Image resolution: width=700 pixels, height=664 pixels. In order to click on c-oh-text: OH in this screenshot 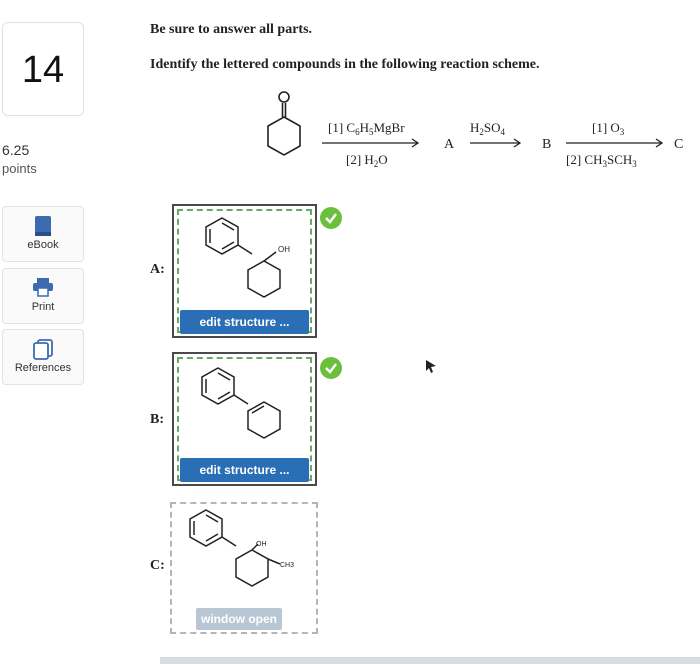, I will do `click(261, 544)`.